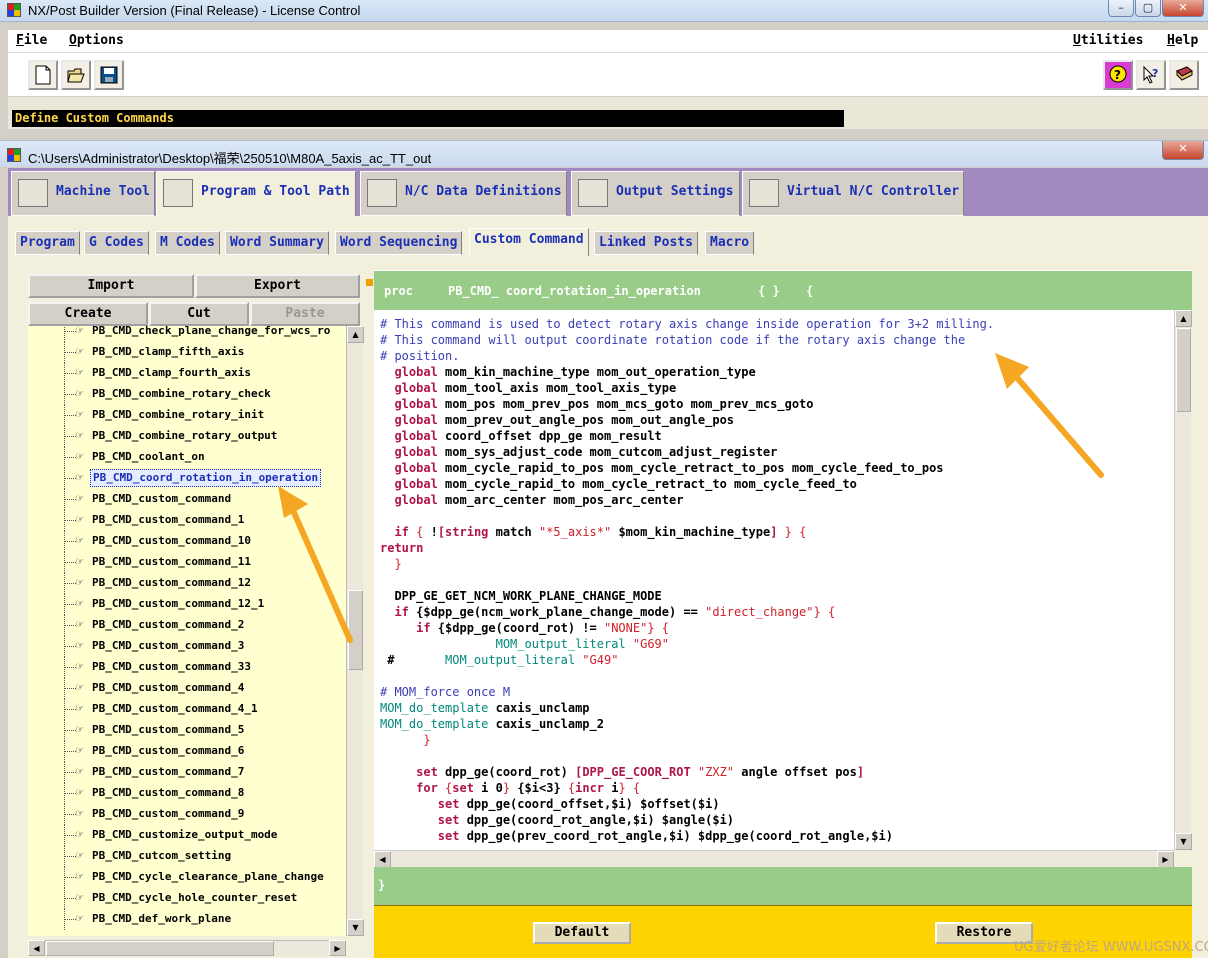 The image size is (1208, 958). Describe the element at coordinates (47, 243) in the screenshot. I see `subtab-program: Program` at that location.